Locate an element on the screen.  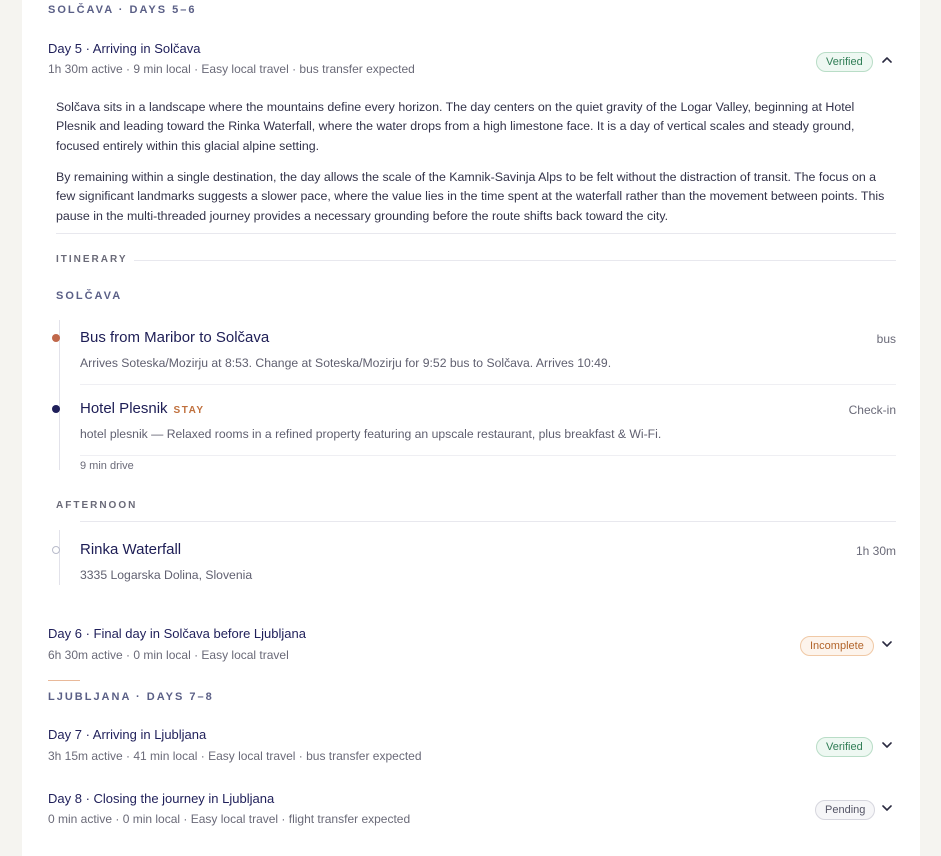
afternoon-label: AFTERNOON is located at coordinates (97, 505).